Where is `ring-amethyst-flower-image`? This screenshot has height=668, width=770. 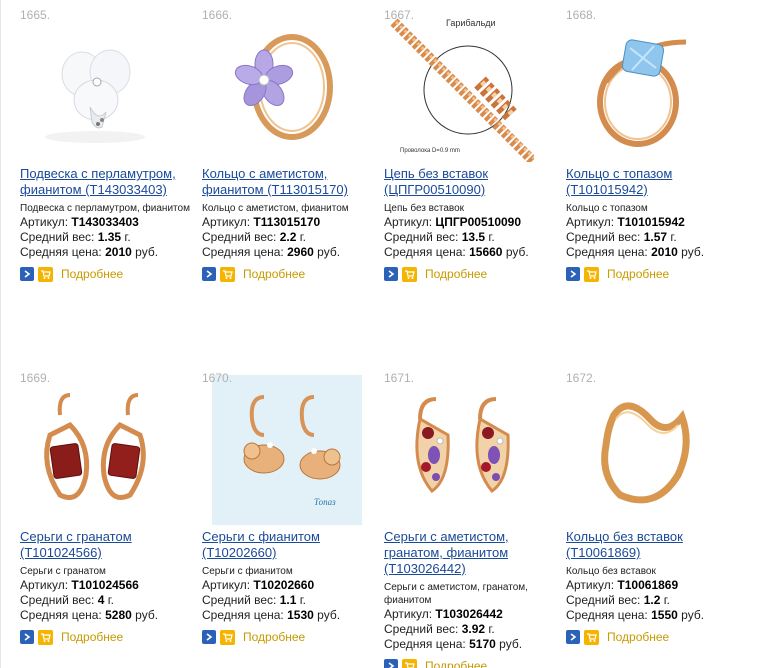 ring-amethyst-flower-image is located at coordinates (283, 87).